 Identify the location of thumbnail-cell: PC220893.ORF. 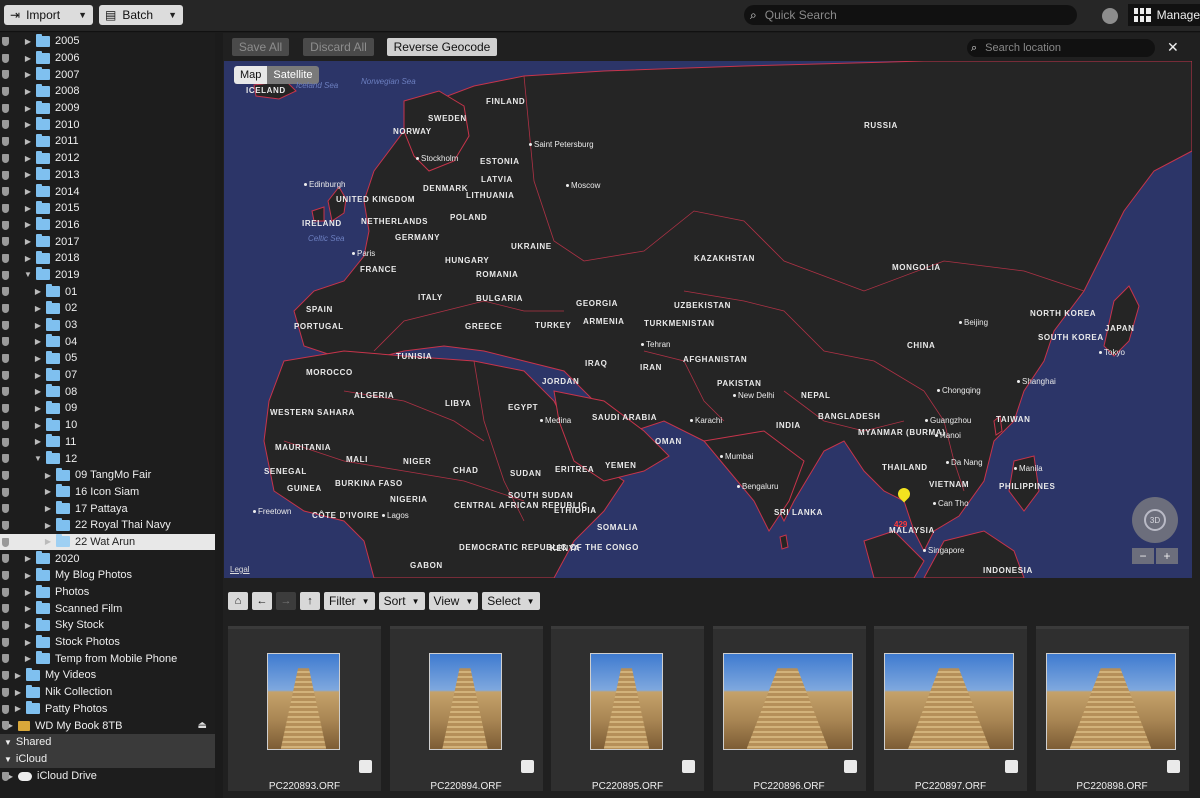
(304, 709).